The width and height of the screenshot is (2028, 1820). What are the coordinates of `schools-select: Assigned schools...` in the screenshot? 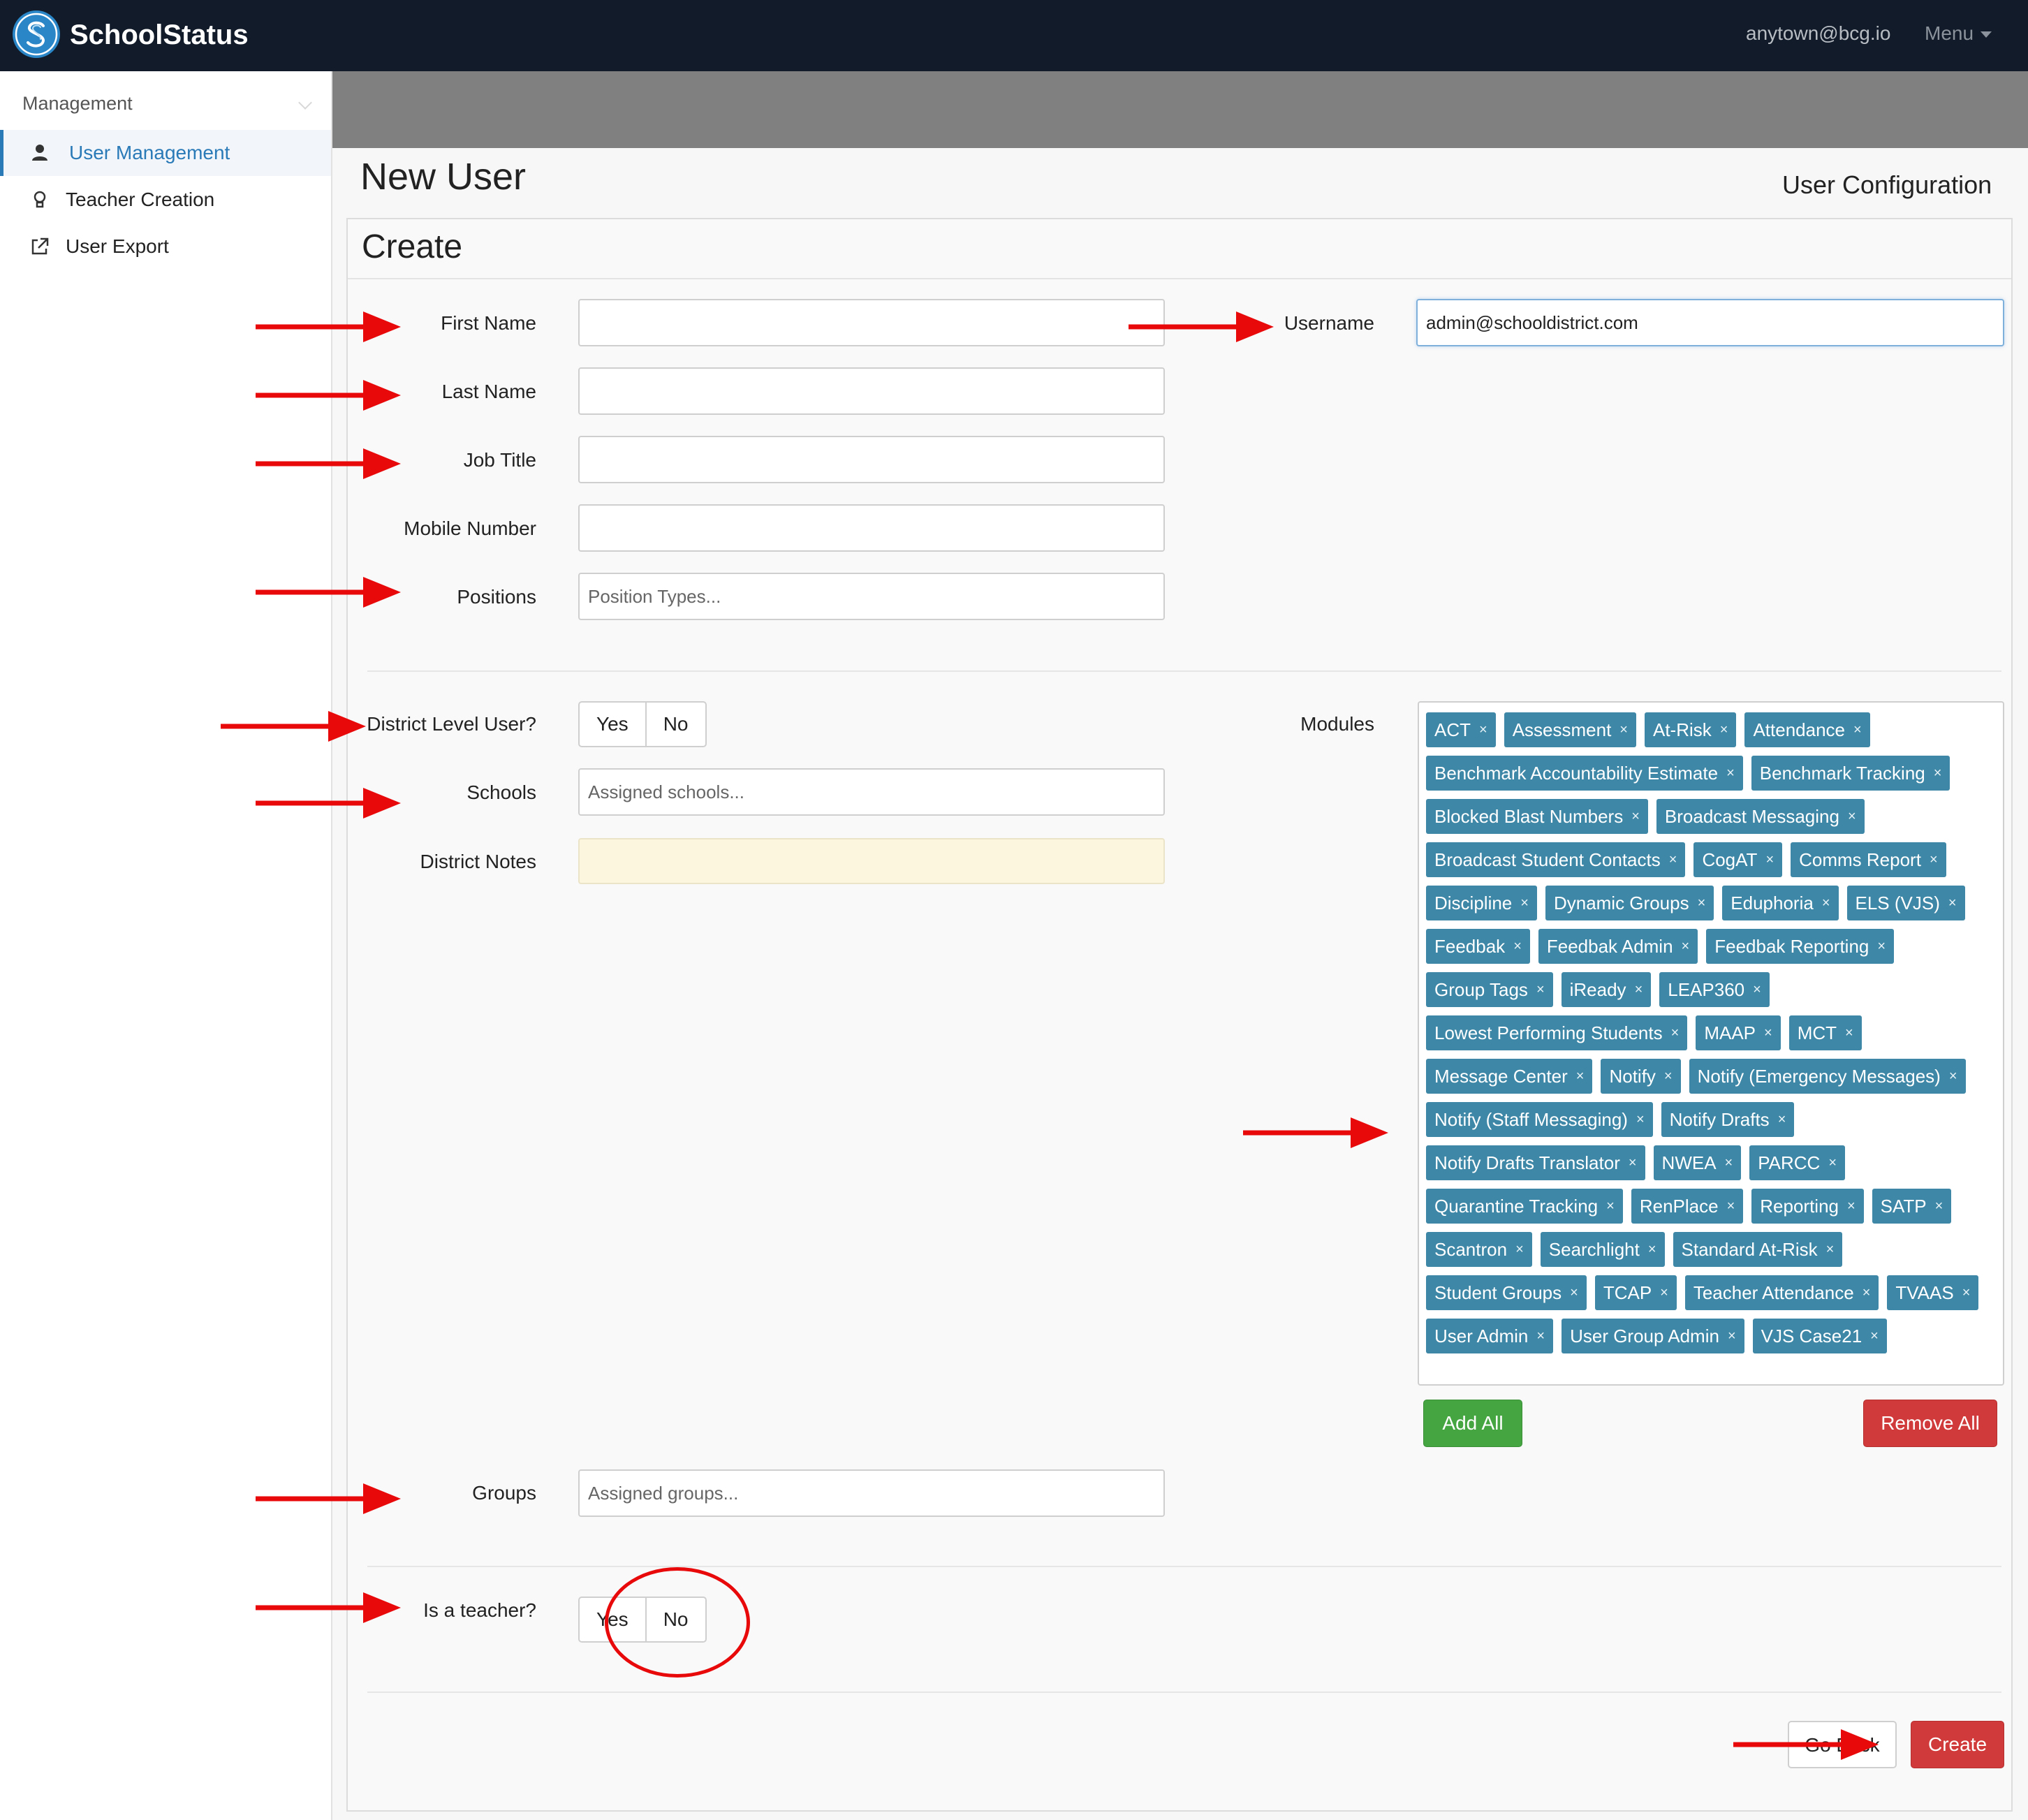 It's located at (871, 792).